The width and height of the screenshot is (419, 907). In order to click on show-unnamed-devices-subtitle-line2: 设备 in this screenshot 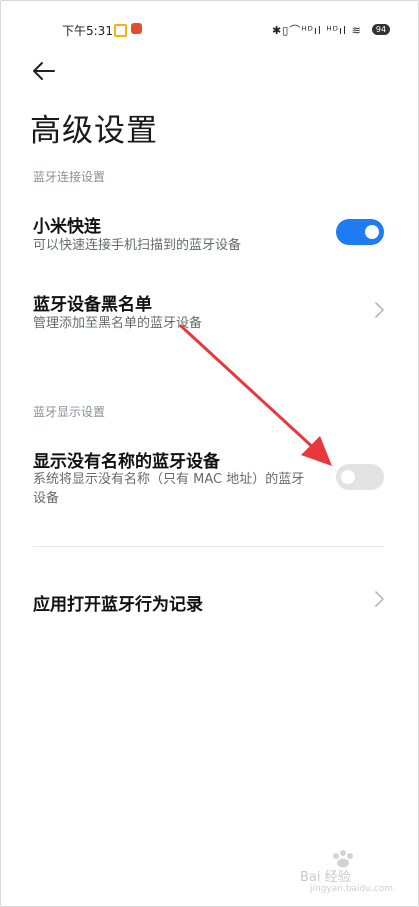, I will do `click(46, 498)`.